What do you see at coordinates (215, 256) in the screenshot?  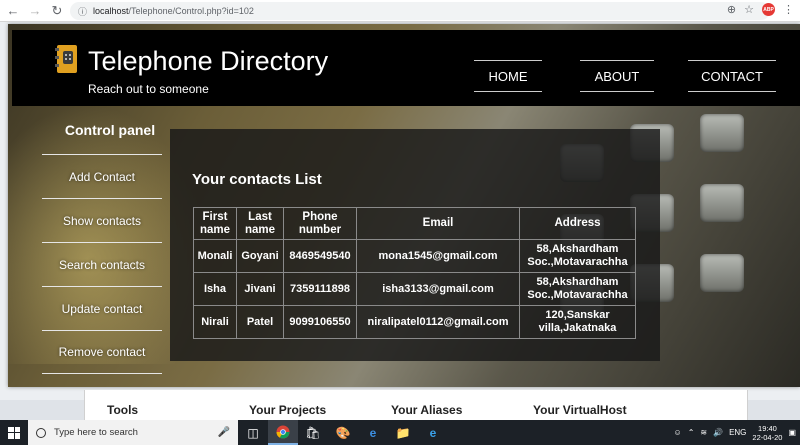 I see `cell-first-name: Monali` at bounding box center [215, 256].